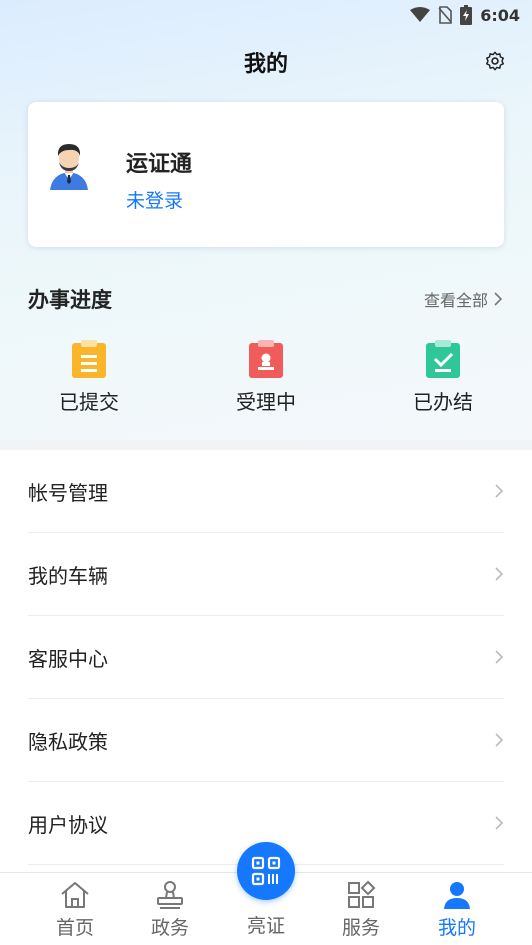  I want to click on progress-processing: 受理中, so click(266, 377).